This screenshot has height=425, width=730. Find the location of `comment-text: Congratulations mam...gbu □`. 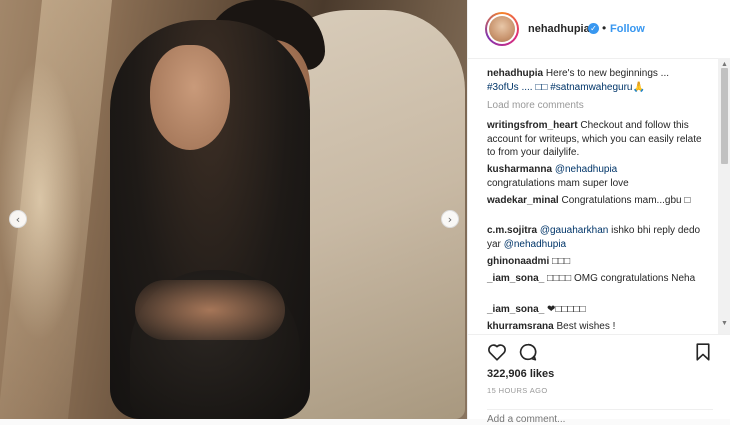

comment-text: Congratulations mam...gbu □ is located at coordinates (626, 200).